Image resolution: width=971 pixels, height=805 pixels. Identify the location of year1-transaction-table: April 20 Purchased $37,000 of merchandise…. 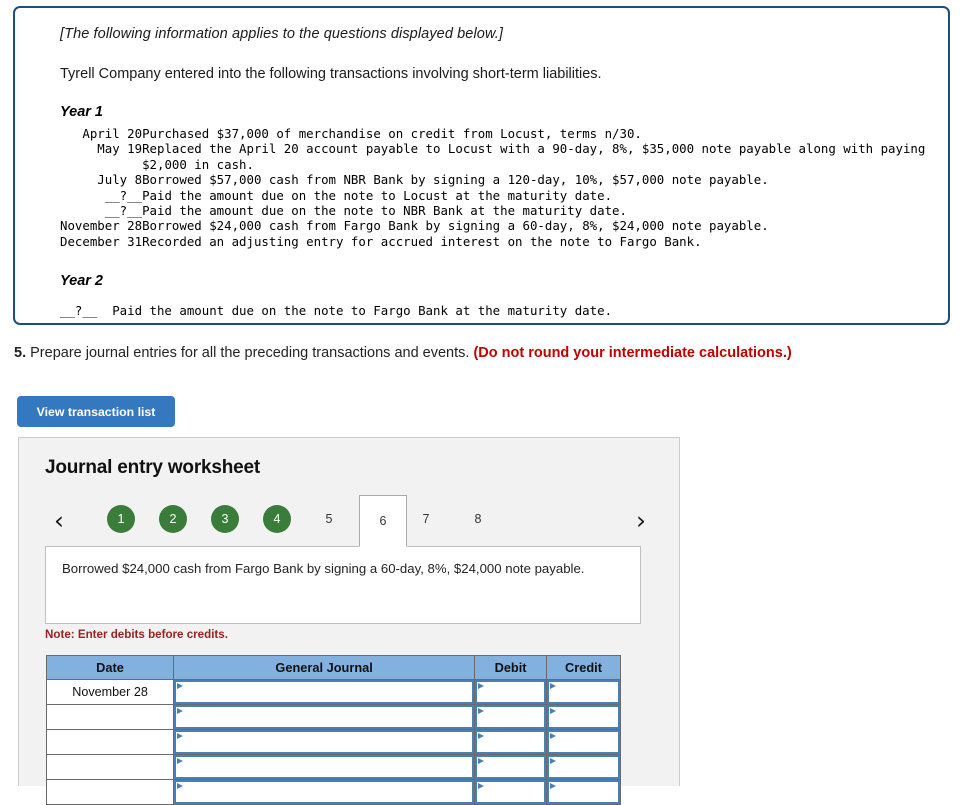
(492, 187).